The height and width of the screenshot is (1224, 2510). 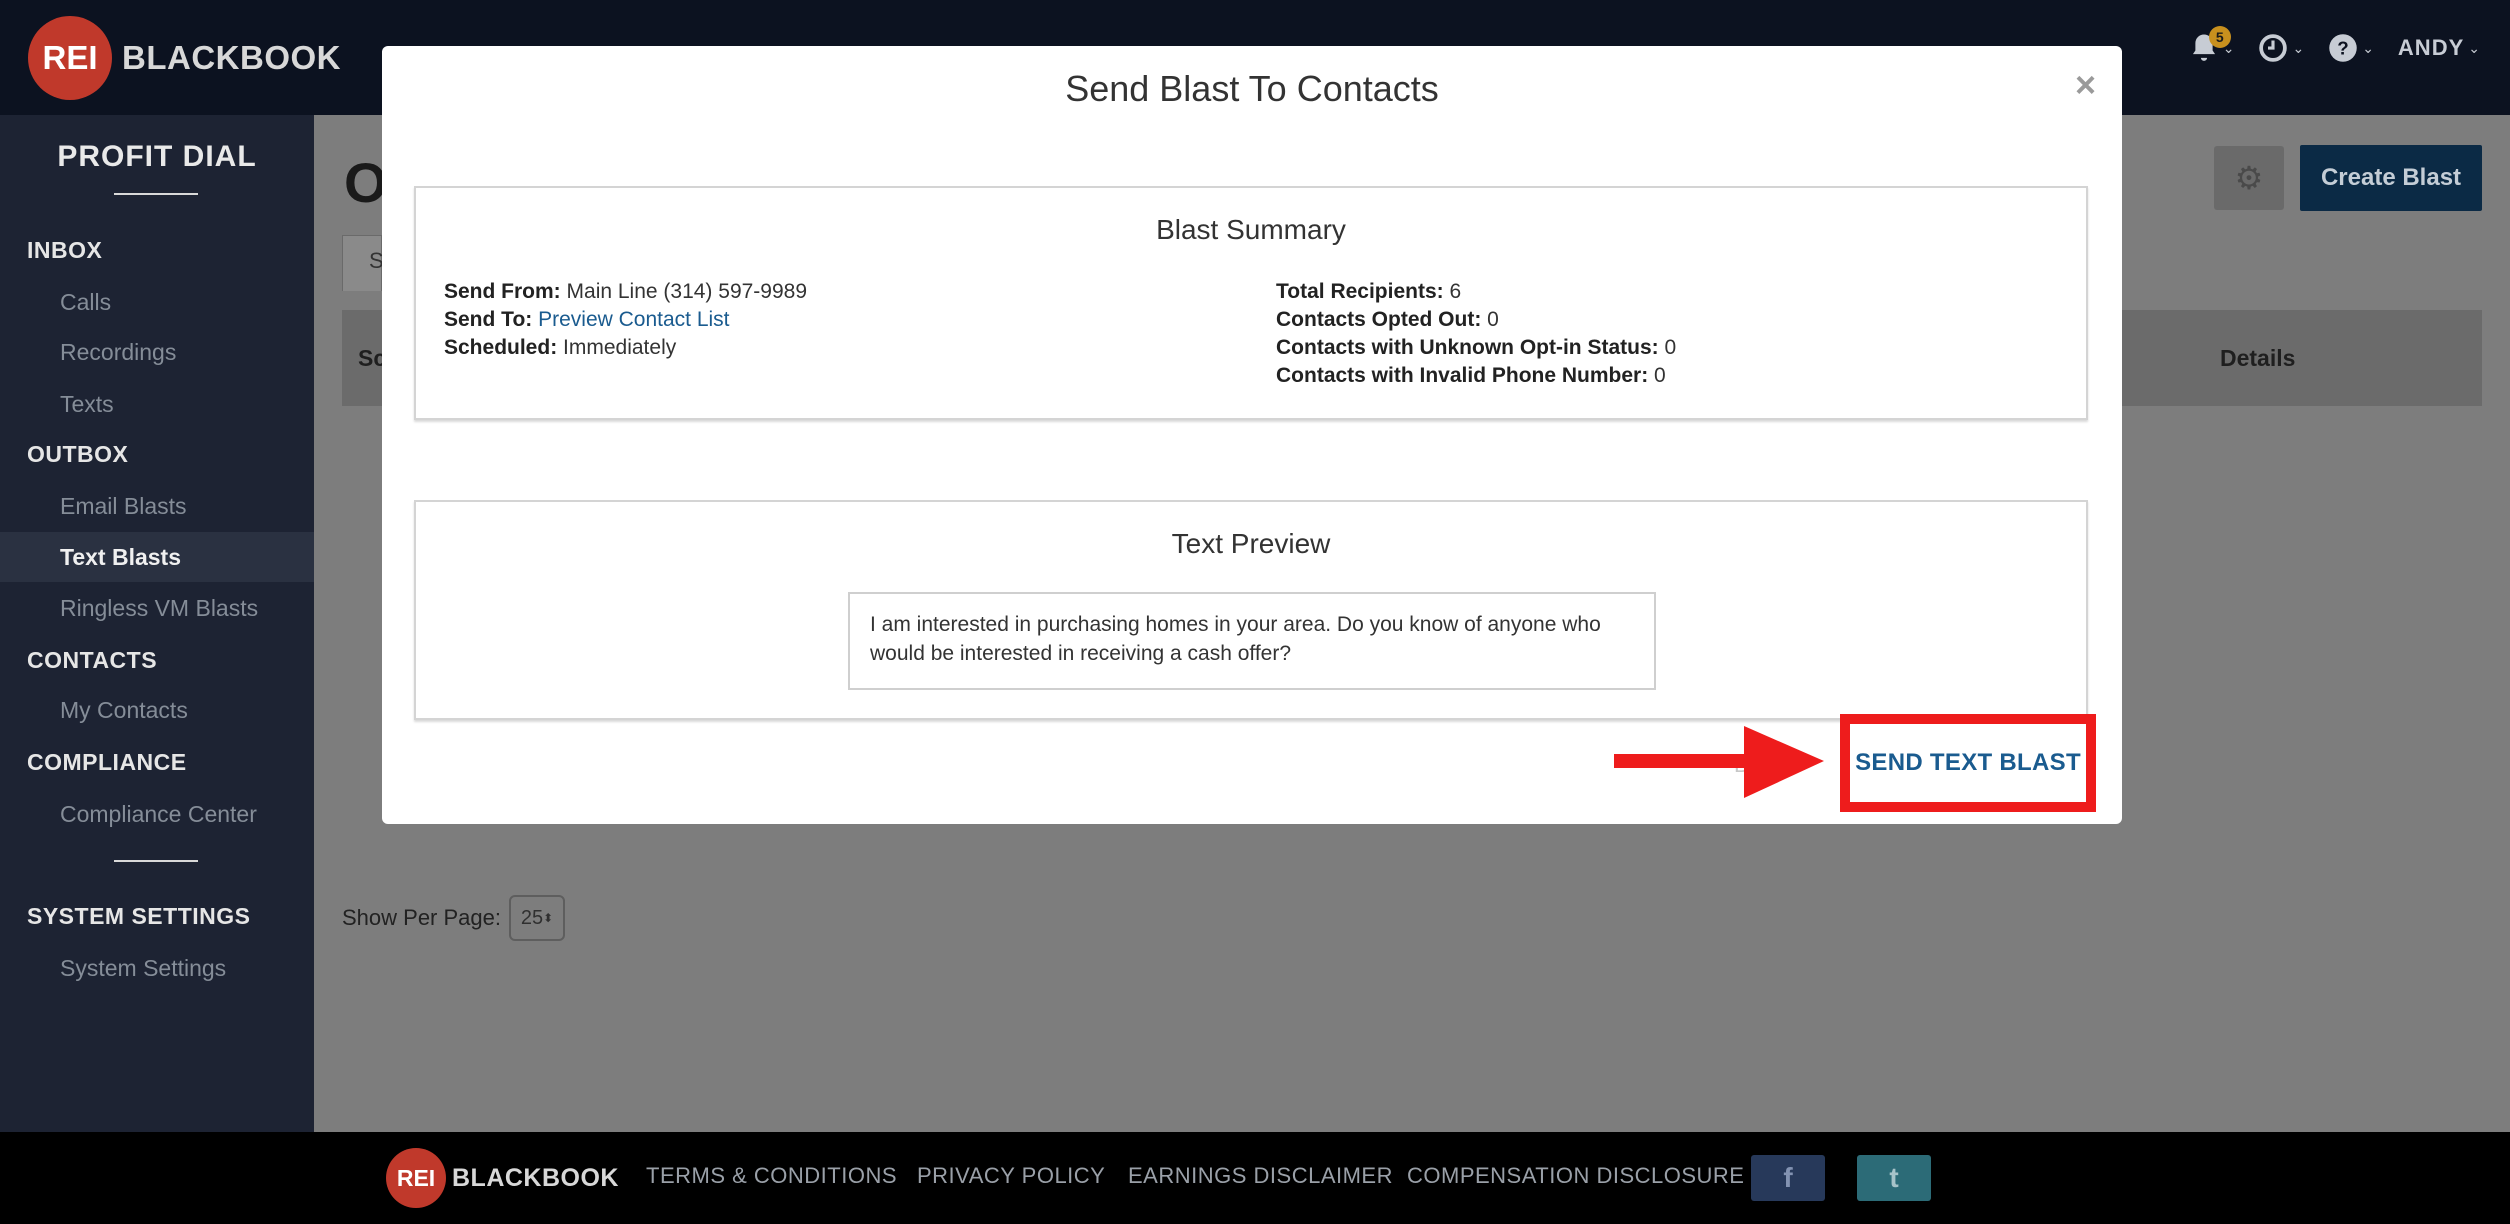 I want to click on opted-out-value: 0, so click(x=1493, y=319).